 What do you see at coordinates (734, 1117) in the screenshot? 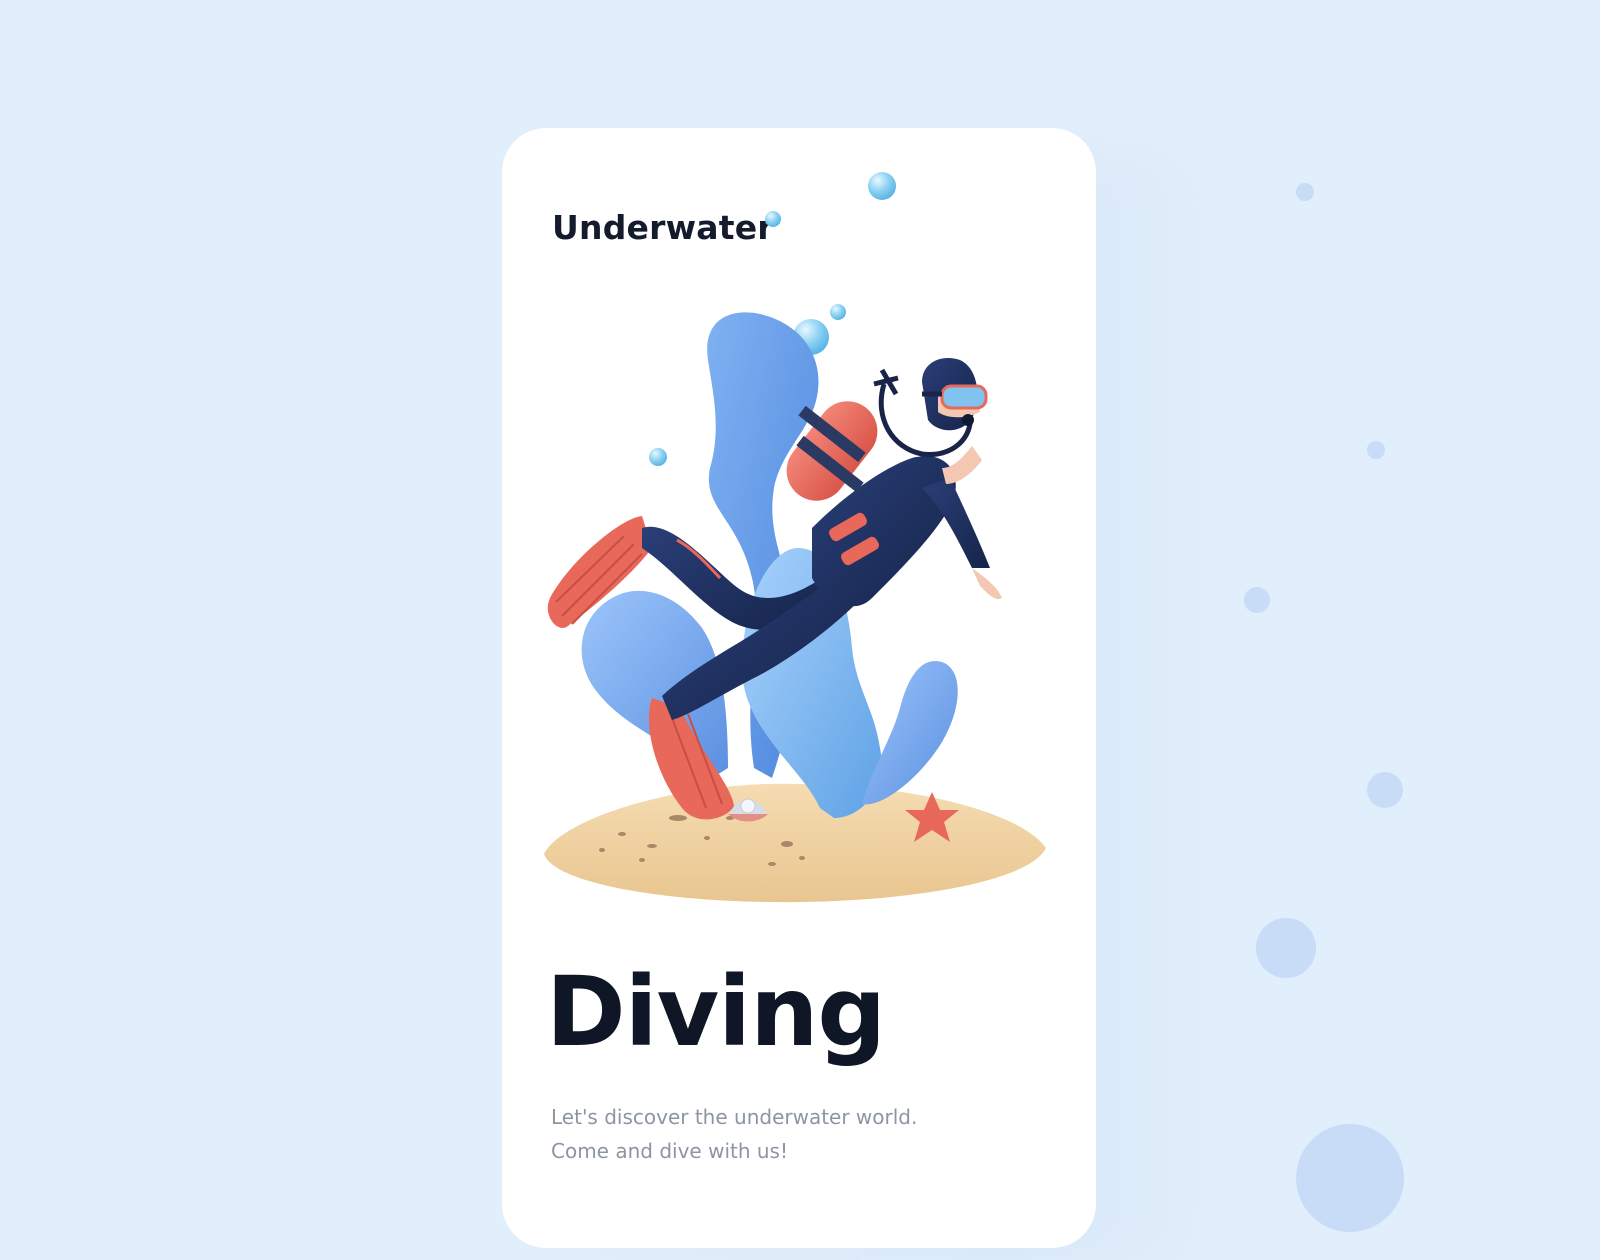
I see `hero-subtitle-line: Let's discover the underwater world.` at bounding box center [734, 1117].